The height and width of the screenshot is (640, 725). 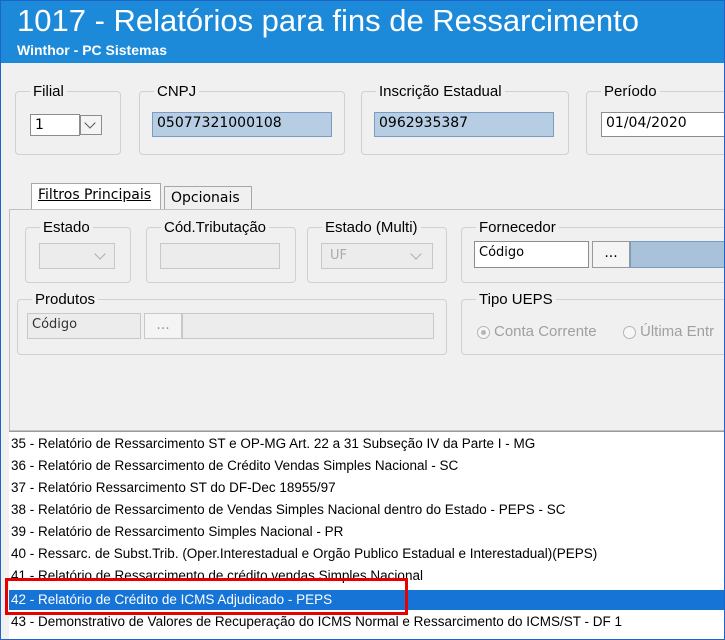 I want to click on conta-corrente-label: Conta Corrente, so click(x=545, y=331).